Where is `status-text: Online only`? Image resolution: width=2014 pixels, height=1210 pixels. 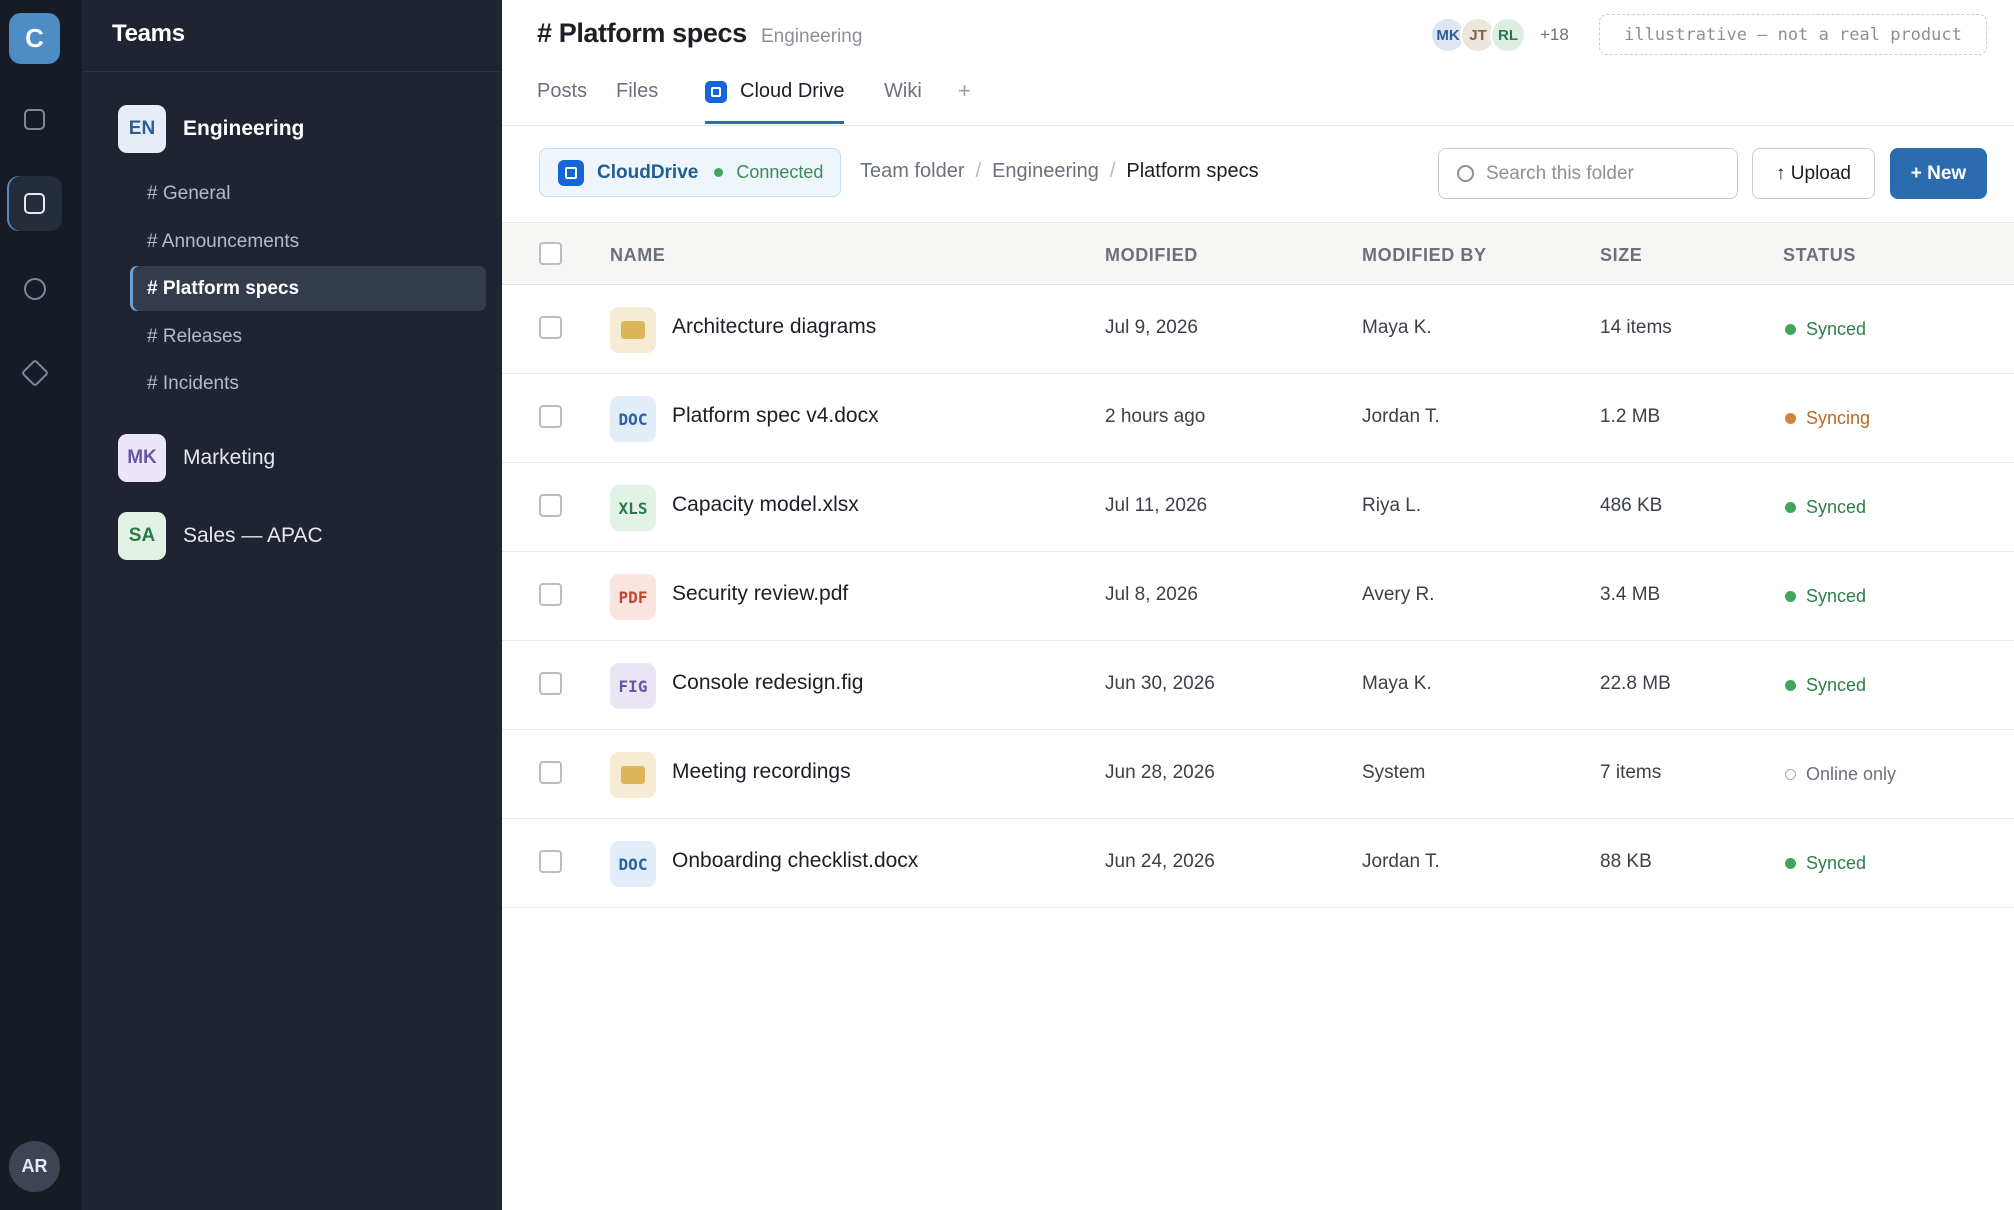 status-text: Online only is located at coordinates (1851, 774).